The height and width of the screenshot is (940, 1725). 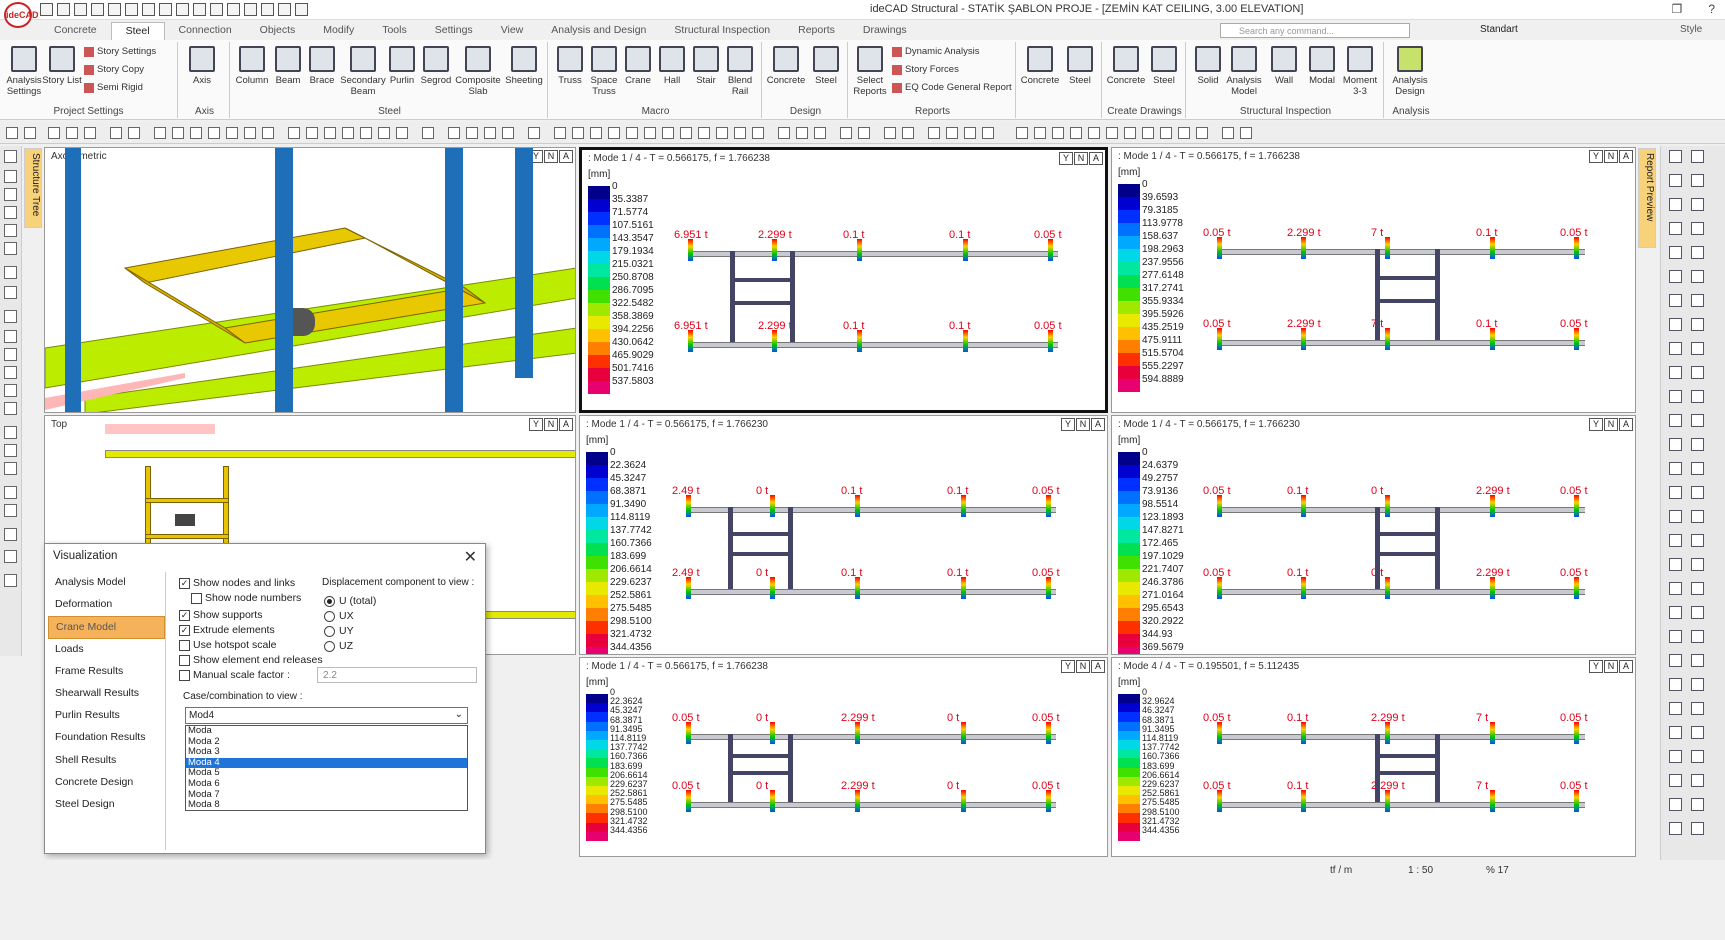 I want to click on rotate-icon, so click(x=196, y=133).